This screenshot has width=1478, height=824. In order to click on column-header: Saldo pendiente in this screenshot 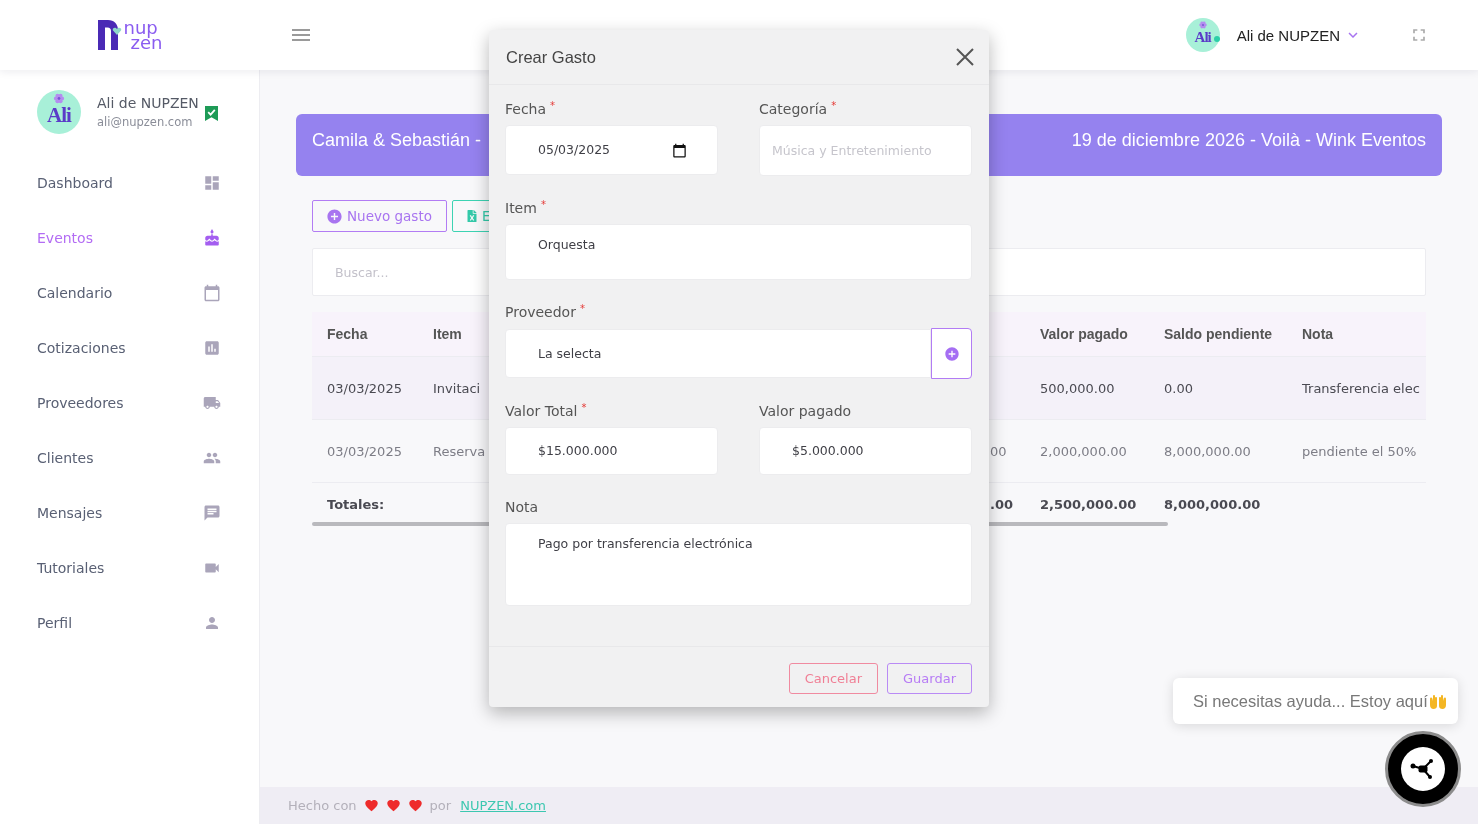, I will do `click(1218, 334)`.